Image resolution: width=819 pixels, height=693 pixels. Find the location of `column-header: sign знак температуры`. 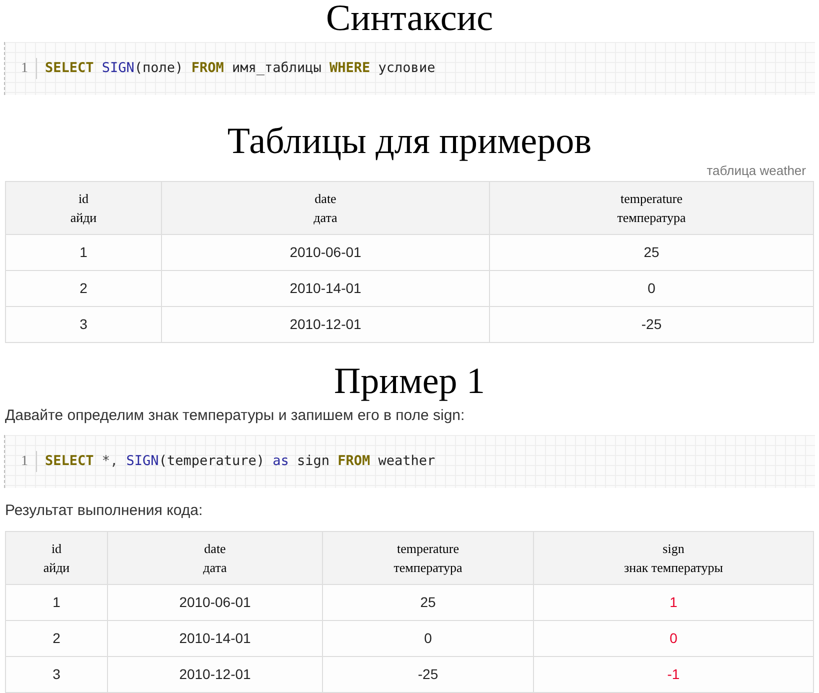

column-header: sign знак температуры is located at coordinates (674, 557).